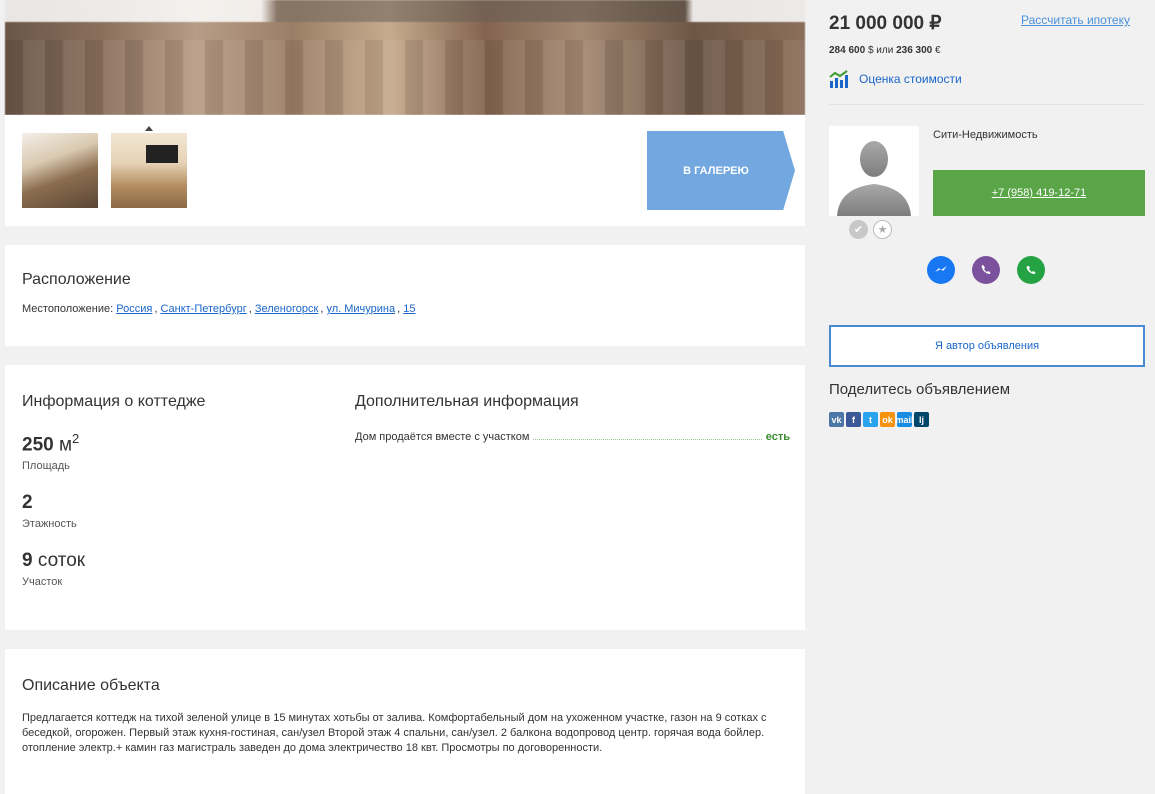 The image size is (1155, 794). I want to click on plot-stat: 9 соток Участок, so click(172, 569).